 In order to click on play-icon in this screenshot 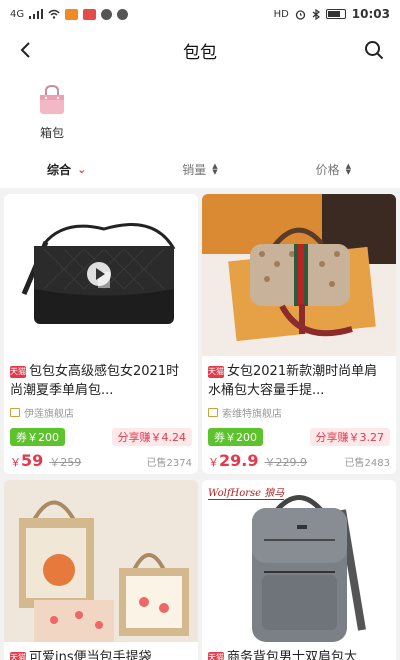, I will do `click(99, 274)`.